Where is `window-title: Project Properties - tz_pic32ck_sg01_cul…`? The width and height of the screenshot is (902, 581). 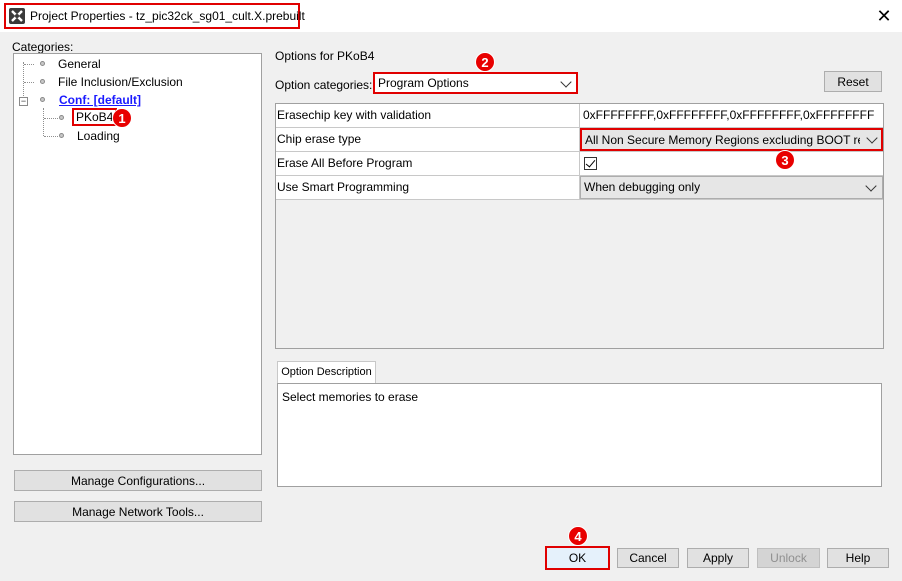
window-title: Project Properties - tz_pic32ck_sg01_cul… is located at coordinates (167, 16).